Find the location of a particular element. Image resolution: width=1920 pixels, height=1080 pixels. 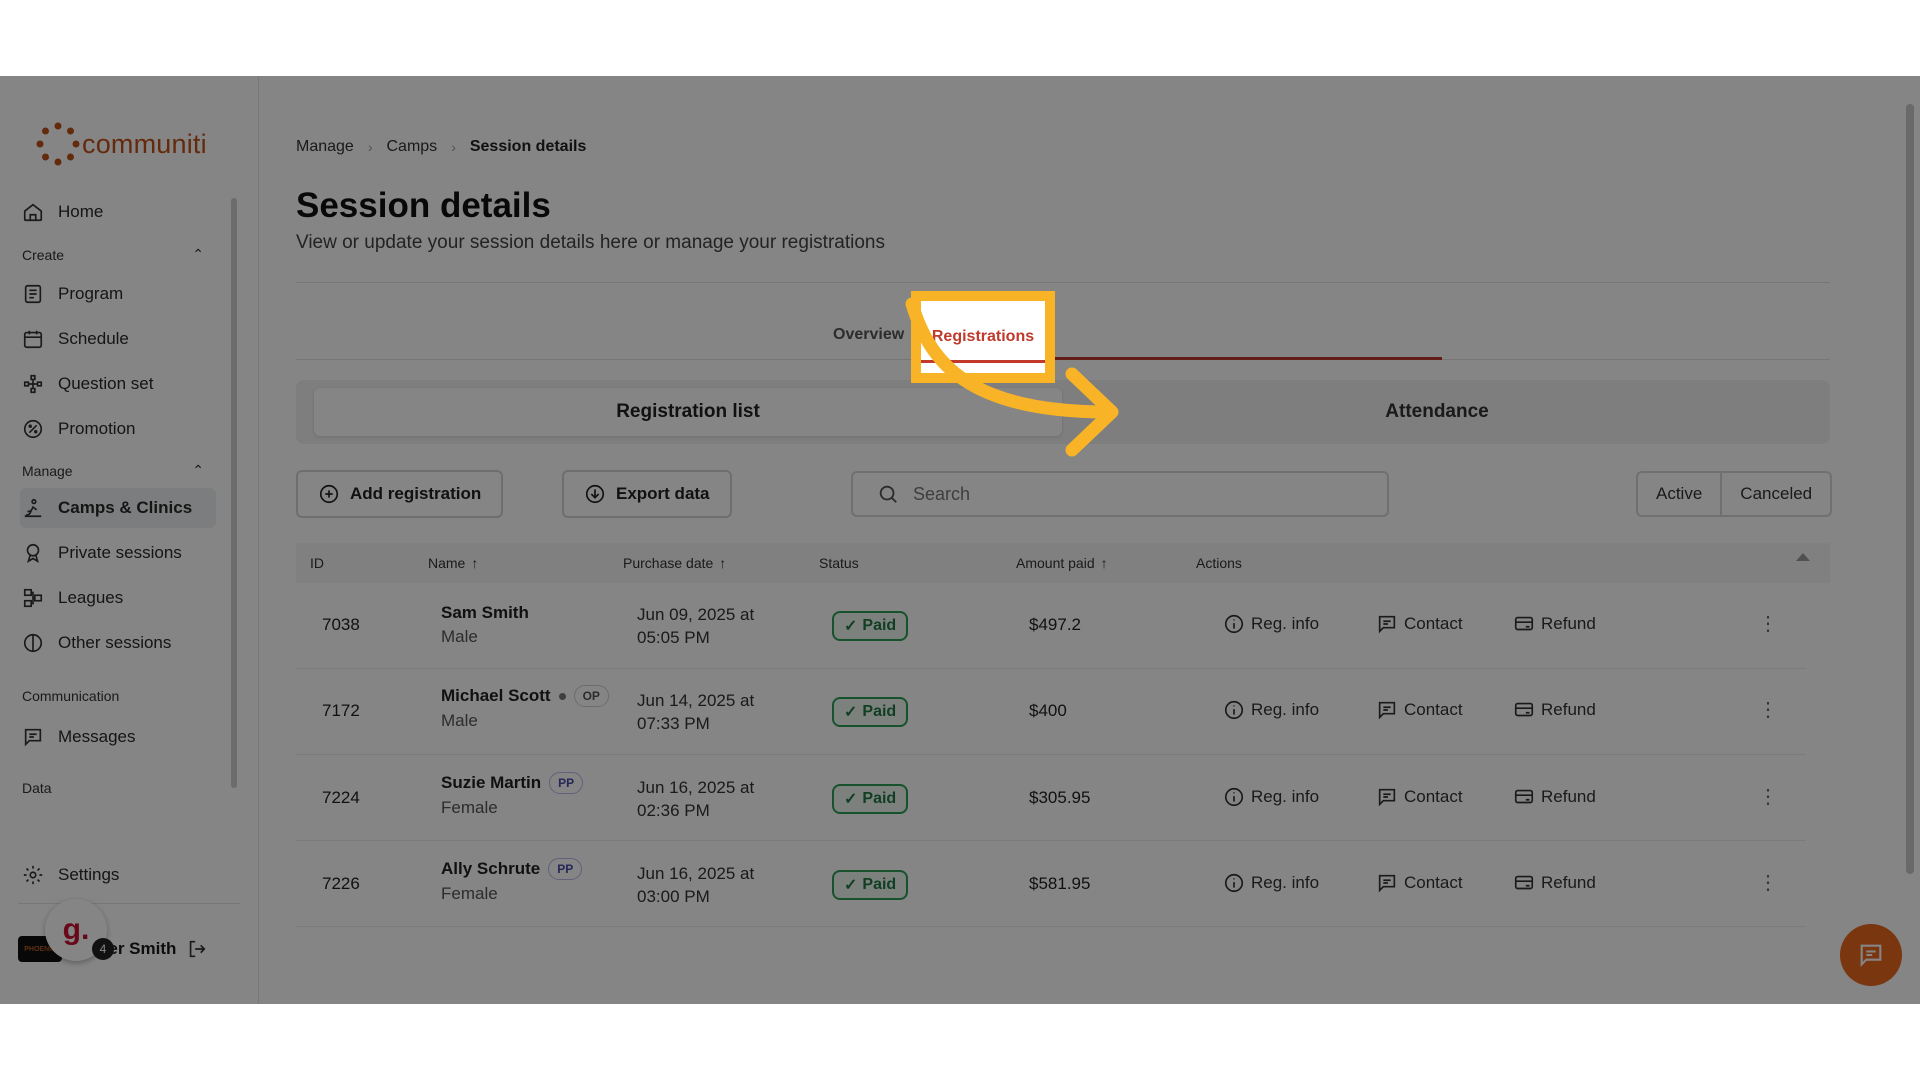

filter-canceled-button: Canceled is located at coordinates (1775, 494).